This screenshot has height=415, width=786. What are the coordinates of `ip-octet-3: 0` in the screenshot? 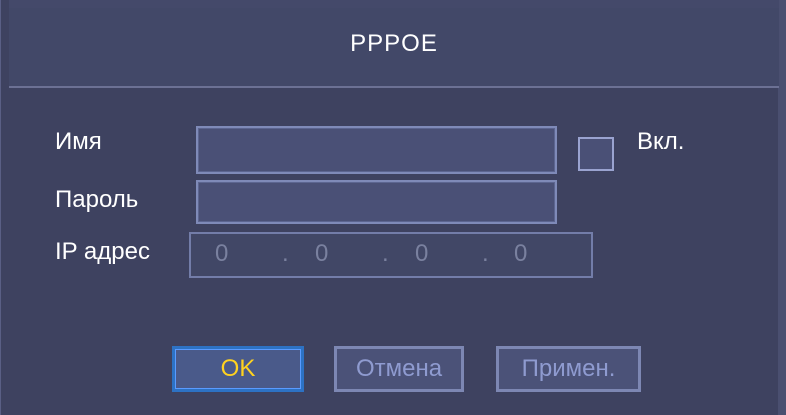 It's located at (421, 254).